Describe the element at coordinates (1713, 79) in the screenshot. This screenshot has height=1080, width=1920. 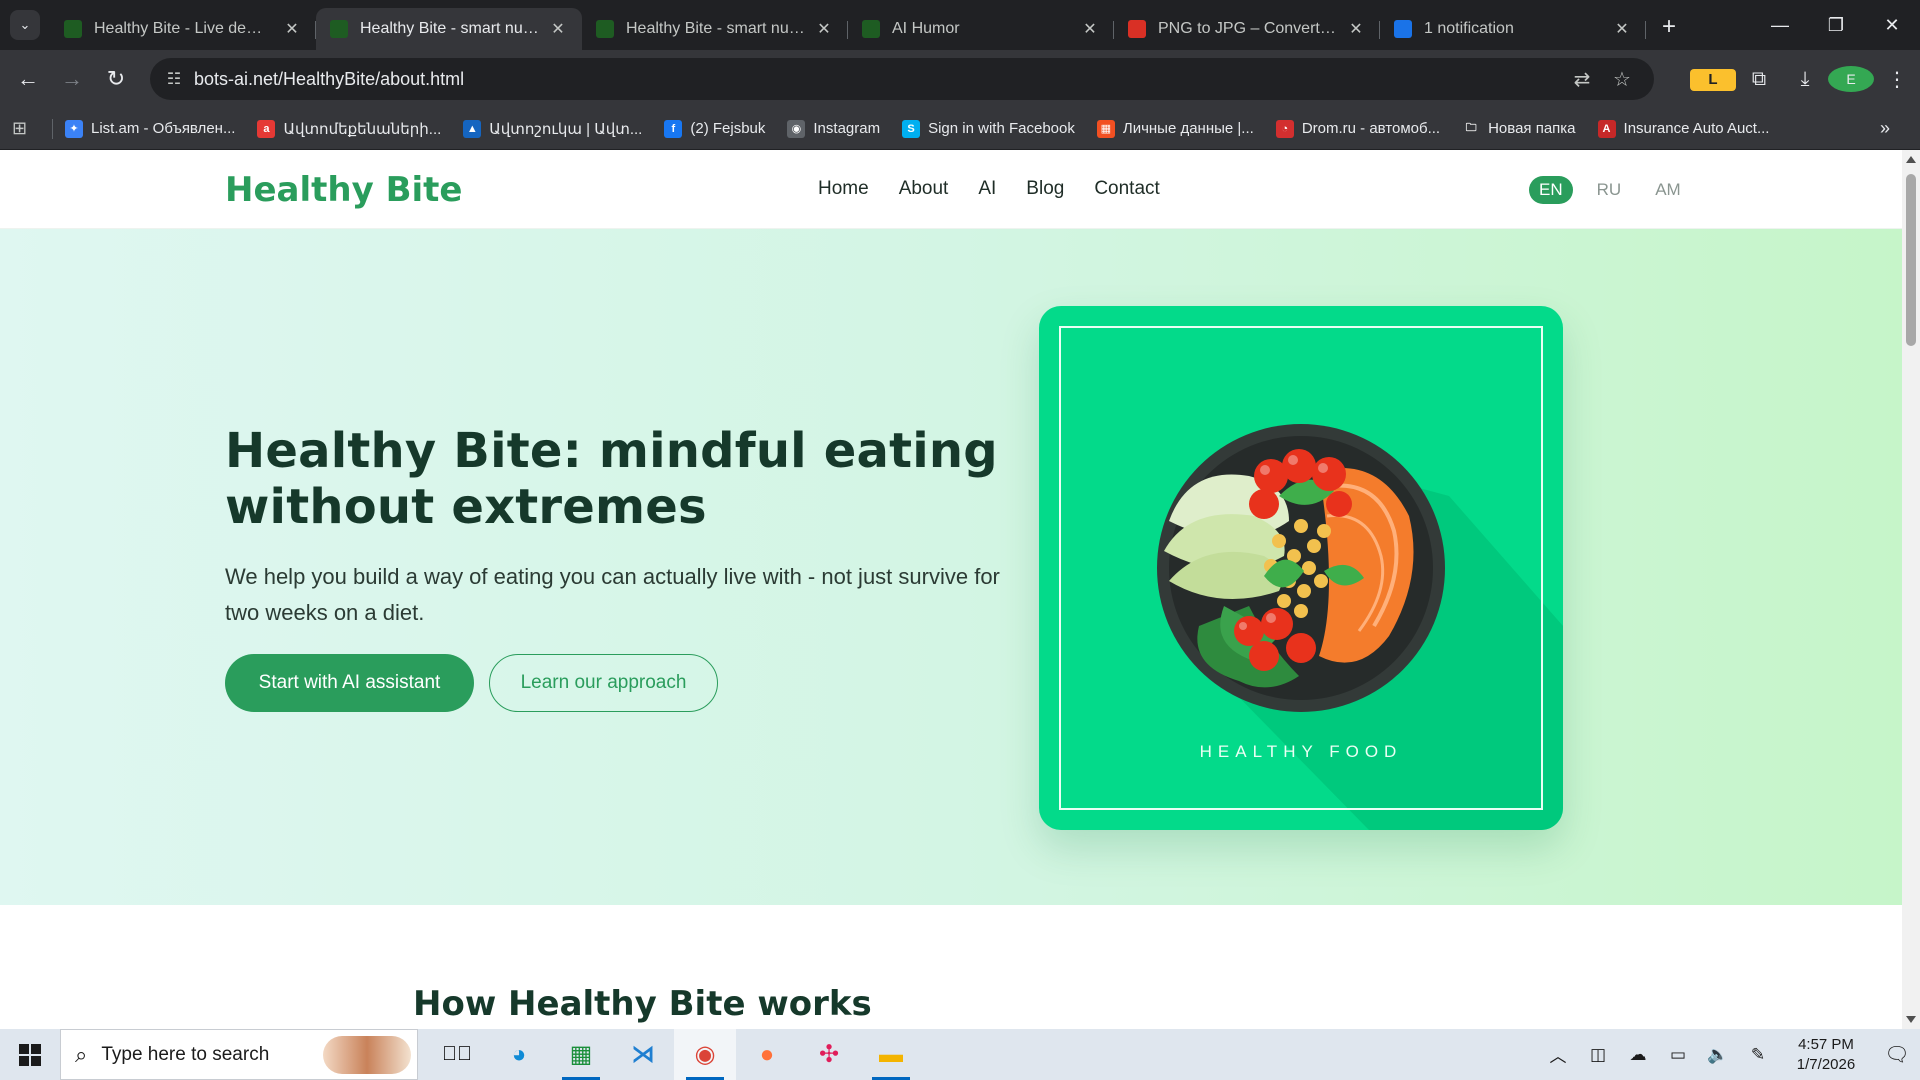
I see `extension-button: L` at that location.